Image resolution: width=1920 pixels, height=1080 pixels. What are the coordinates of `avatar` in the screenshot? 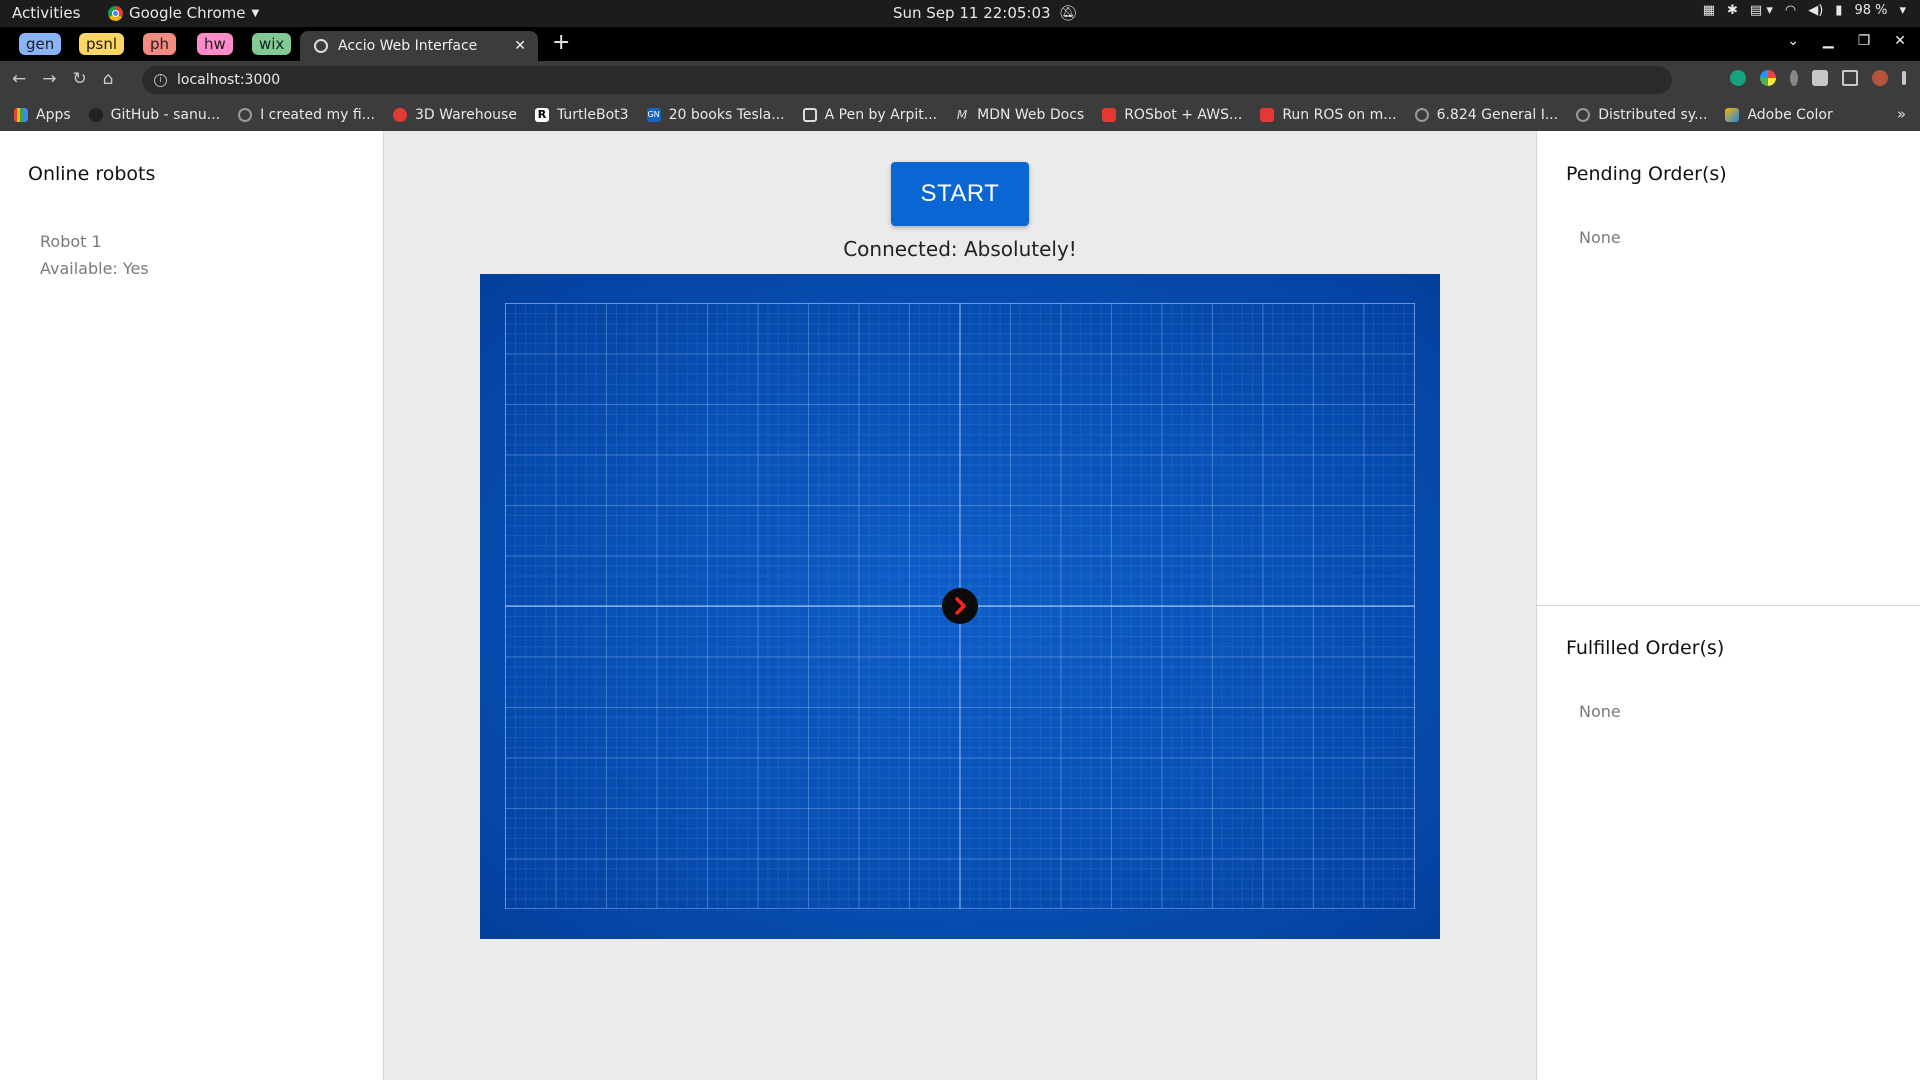 It's located at (1880, 78).